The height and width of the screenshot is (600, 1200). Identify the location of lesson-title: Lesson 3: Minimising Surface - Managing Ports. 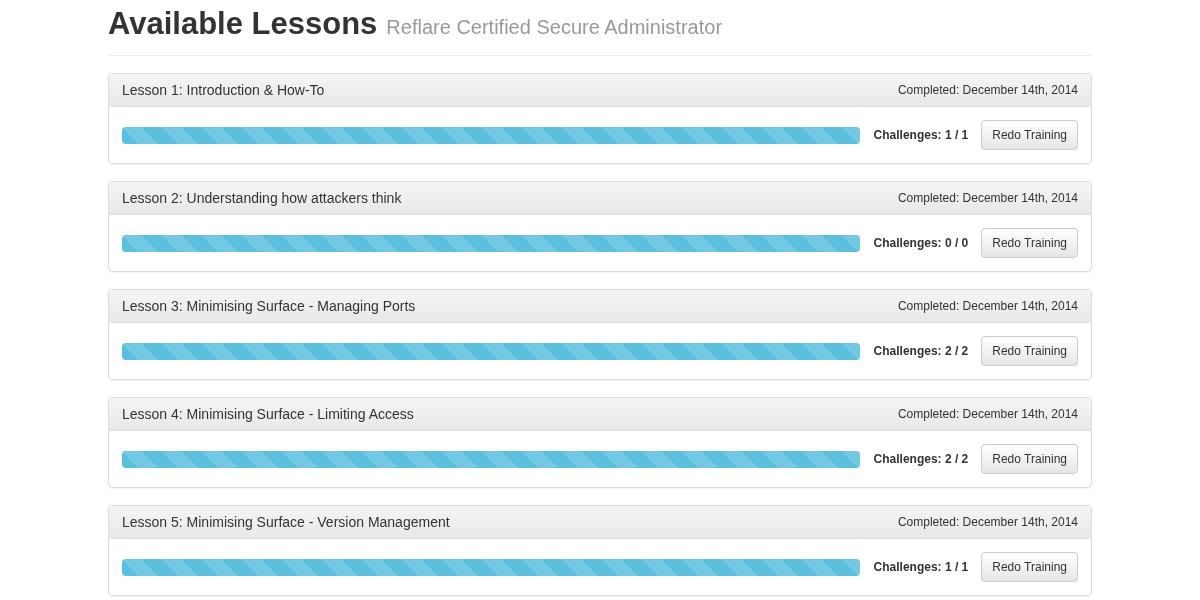
(269, 306).